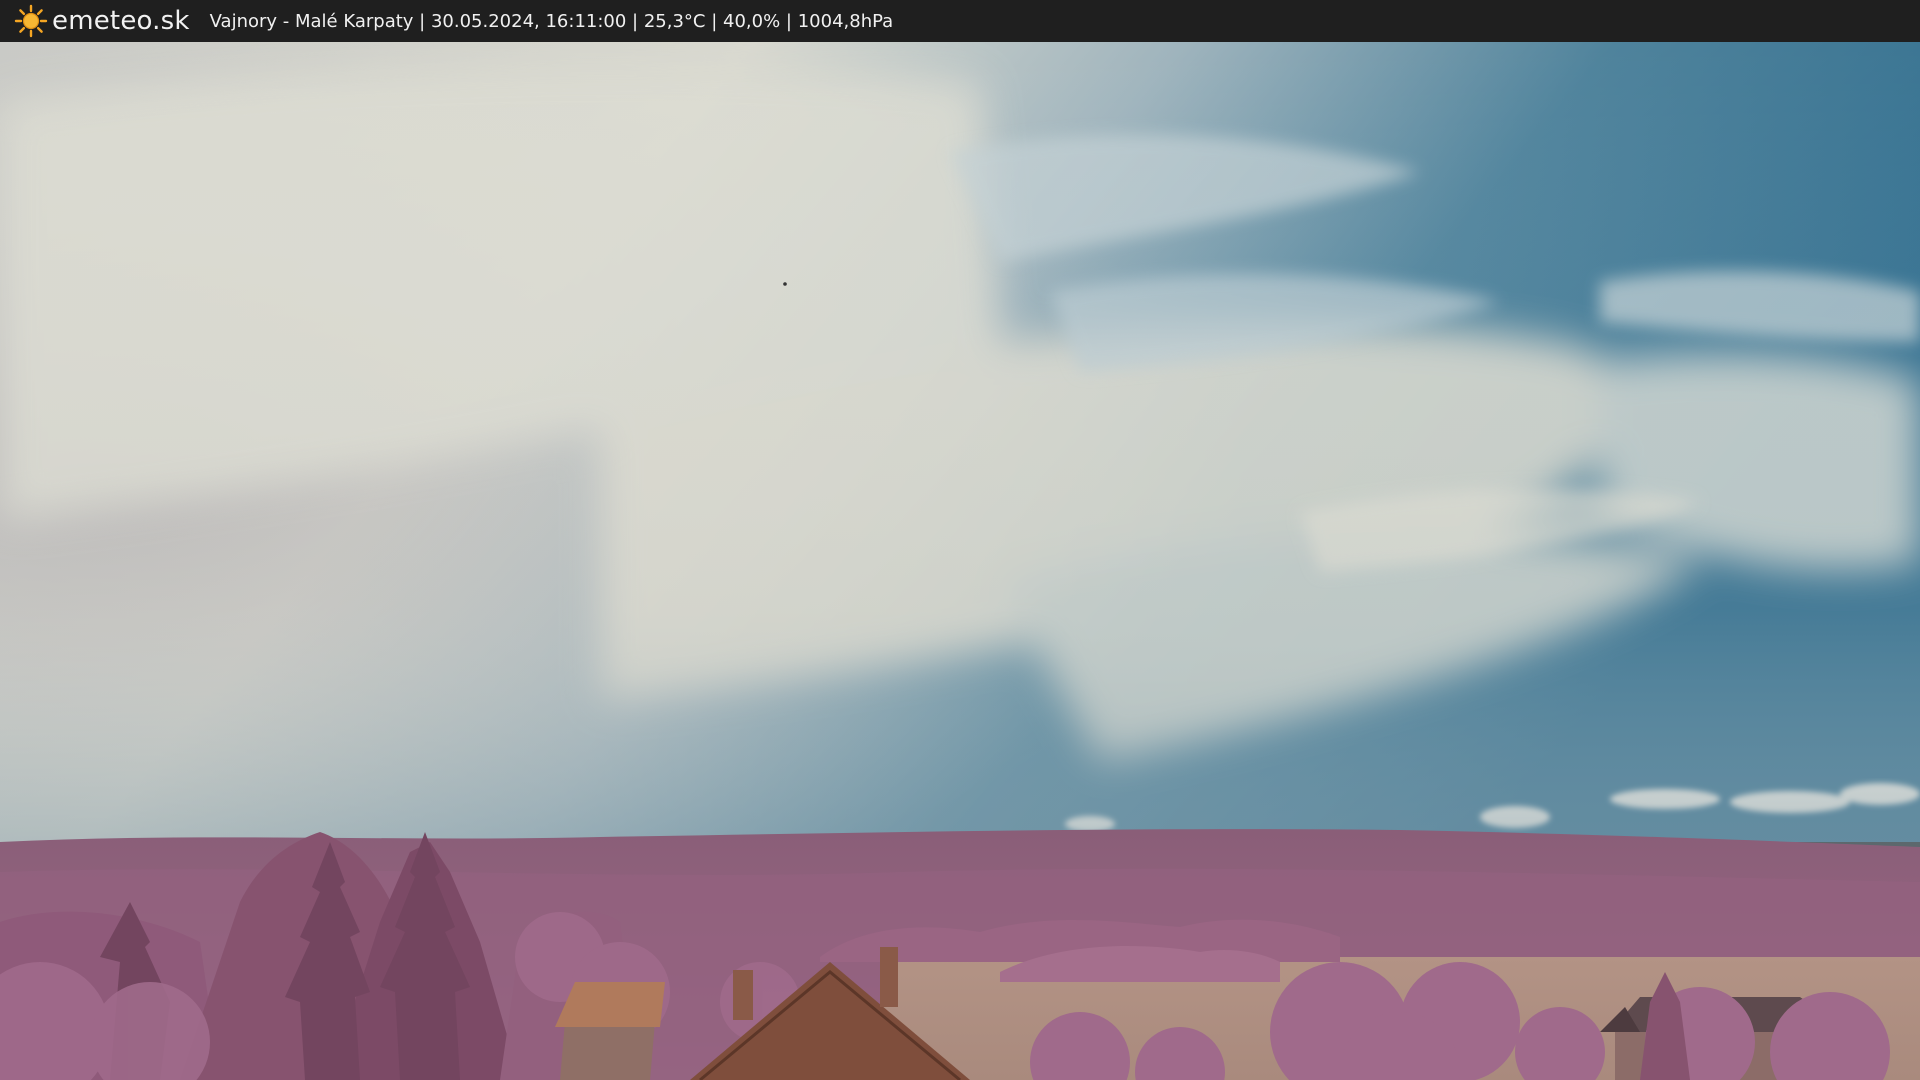 The image size is (1920, 1080). I want to click on station-location: Vajnory - Malé Karpaty, so click(311, 21).